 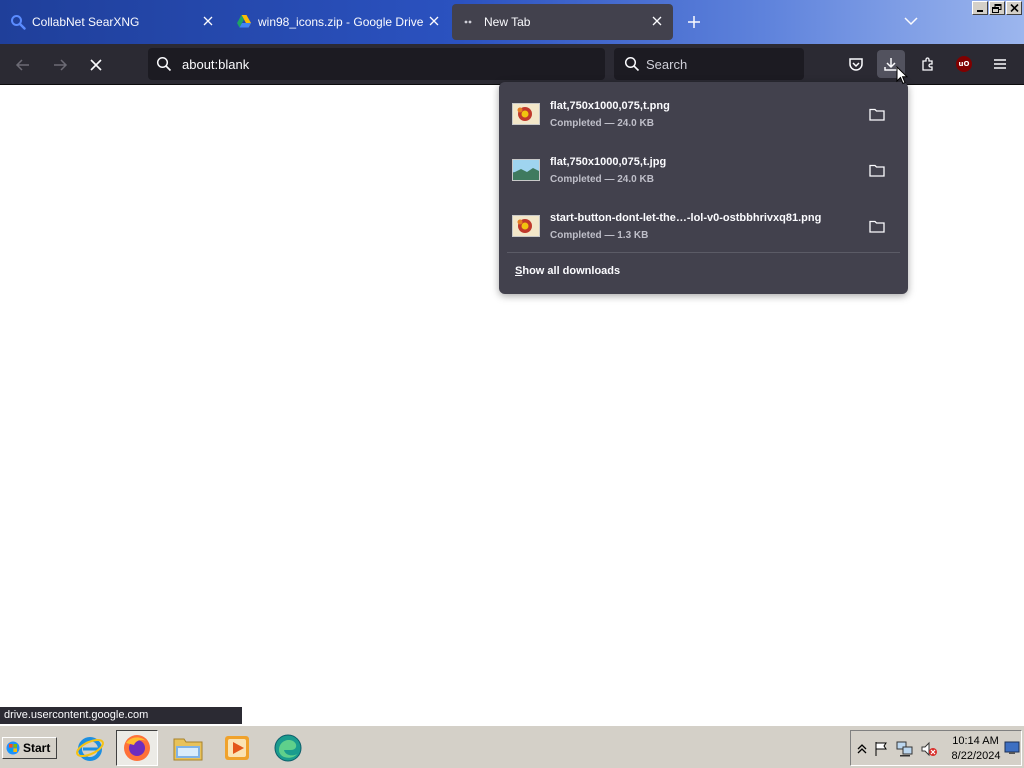 I want to click on download-filename: flat,750x1000,075,t.png, so click(x=610, y=106).